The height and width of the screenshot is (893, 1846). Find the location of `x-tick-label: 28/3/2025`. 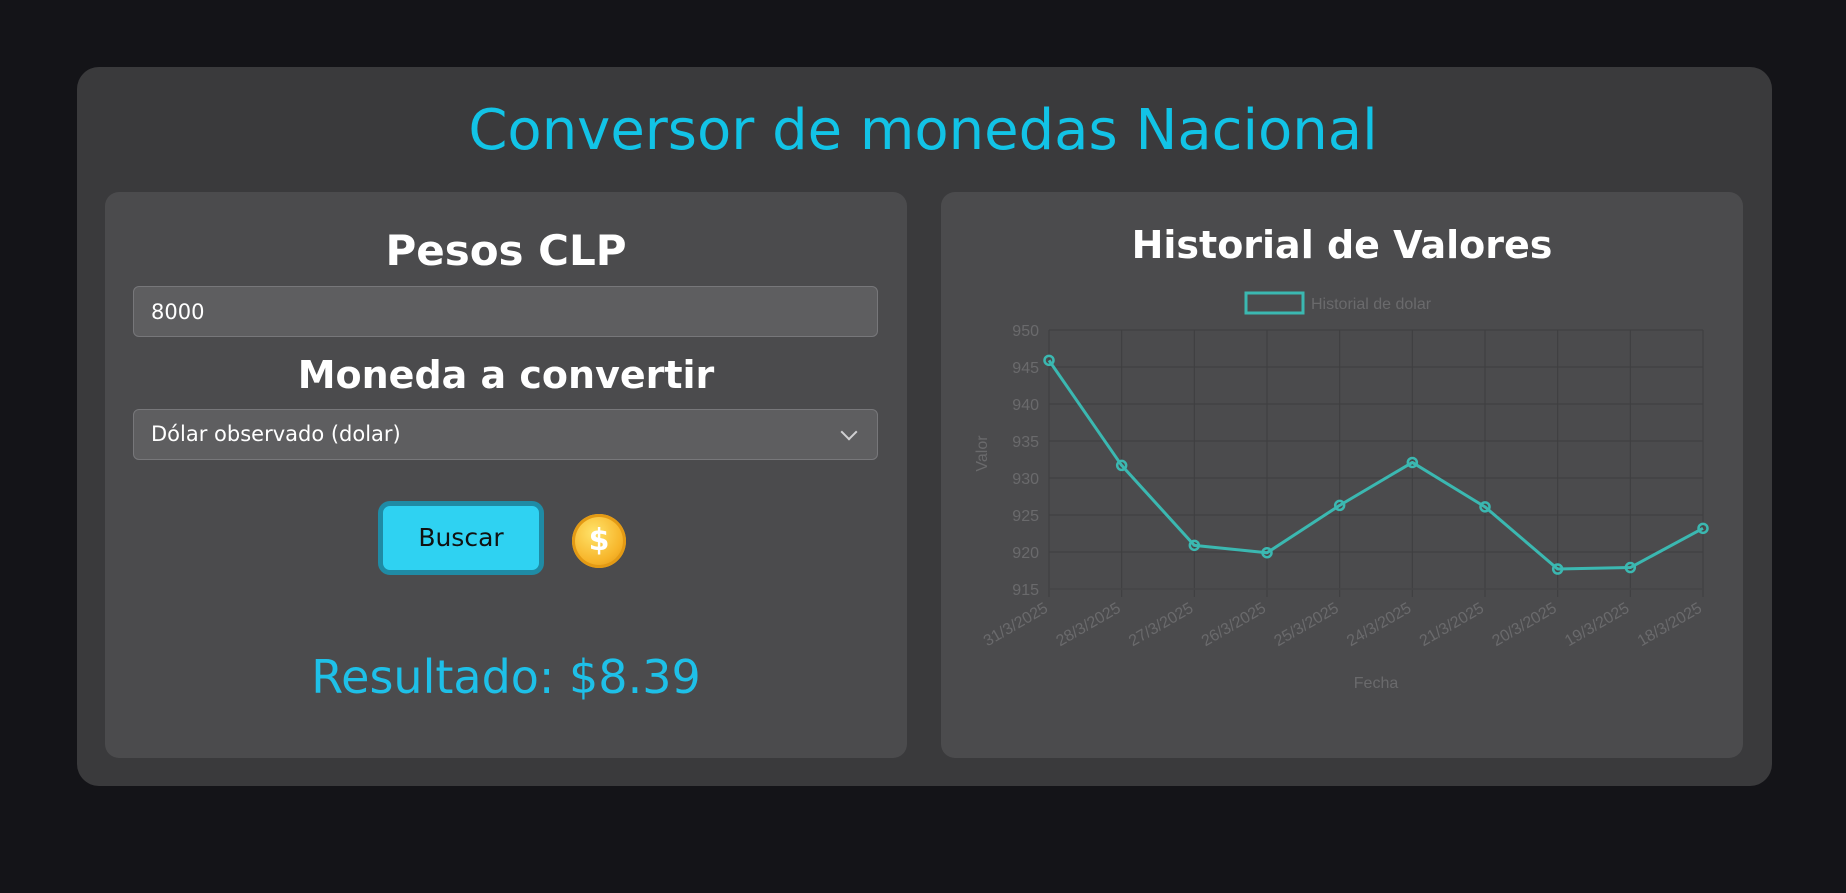

x-tick-label: 28/3/2025 is located at coordinates (1089, 625).